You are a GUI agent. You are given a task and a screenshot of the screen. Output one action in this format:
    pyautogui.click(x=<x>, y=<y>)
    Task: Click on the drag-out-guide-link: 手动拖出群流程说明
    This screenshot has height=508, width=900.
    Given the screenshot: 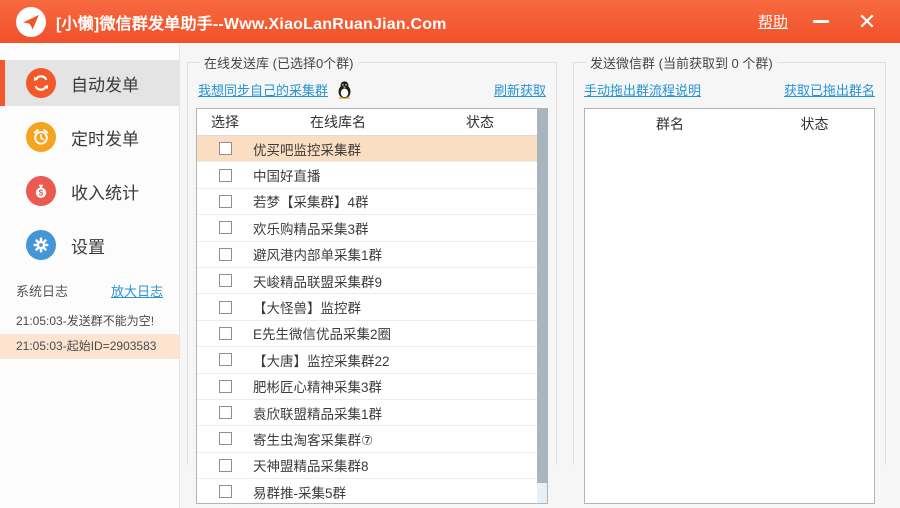 What is the action you would take?
    pyautogui.click(x=642, y=89)
    